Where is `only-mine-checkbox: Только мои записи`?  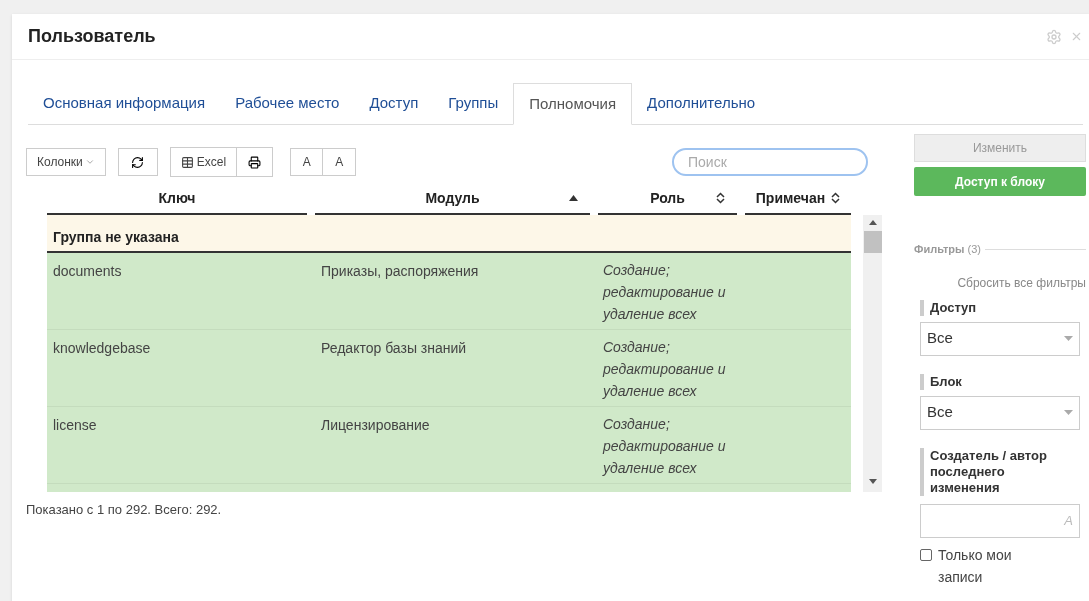 only-mine-checkbox: Только мои записи is located at coordinates (974, 565).